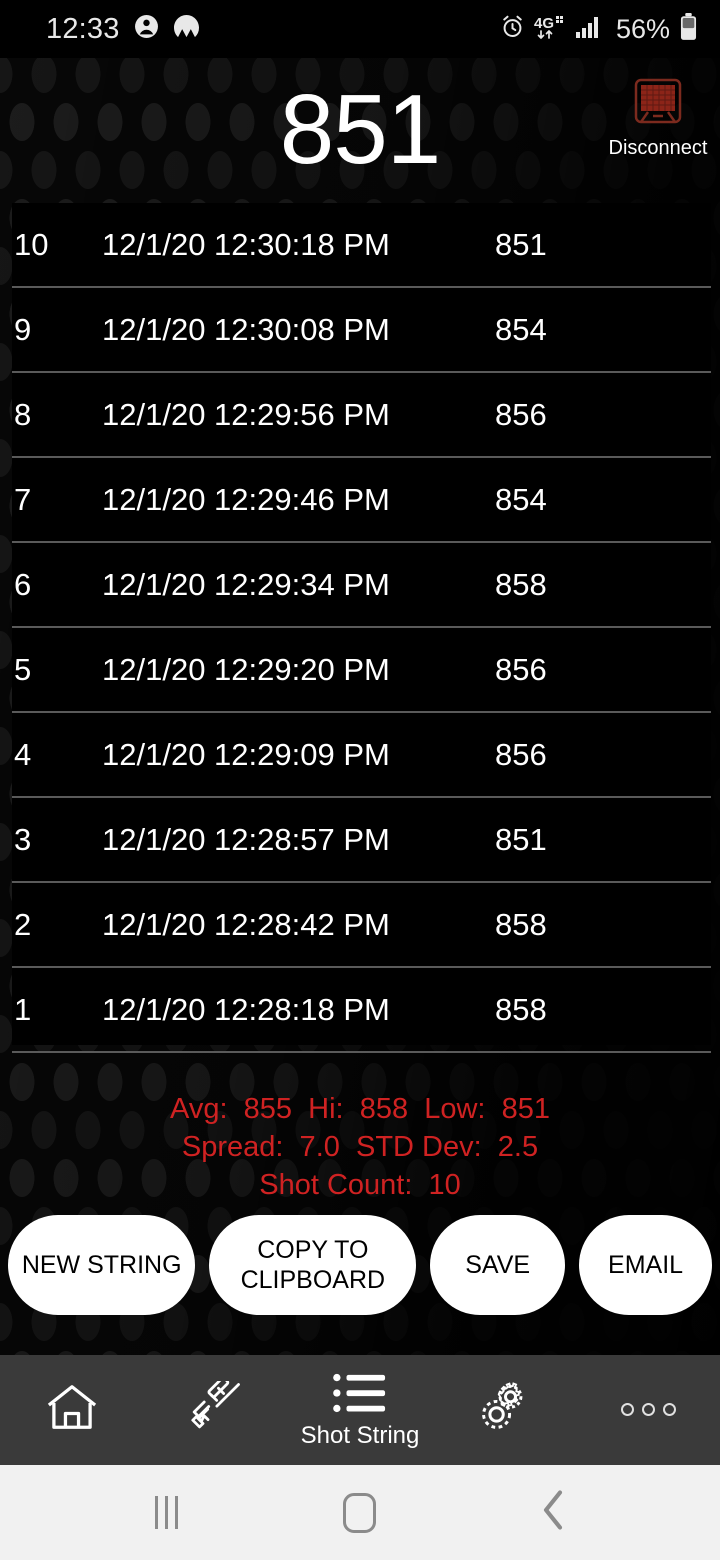  I want to click on home-icon, so click(72, 1409).